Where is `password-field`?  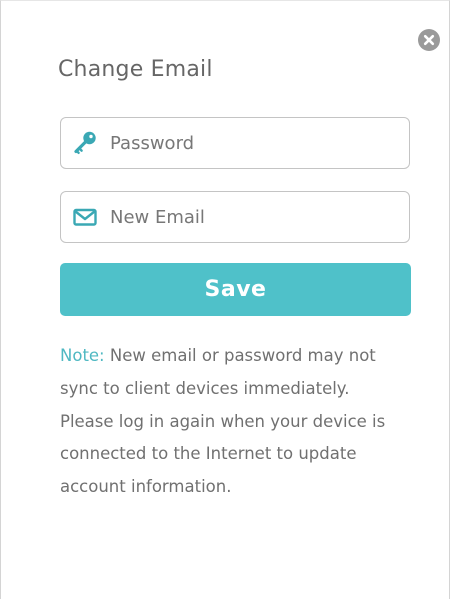
password-field is located at coordinates (235, 143).